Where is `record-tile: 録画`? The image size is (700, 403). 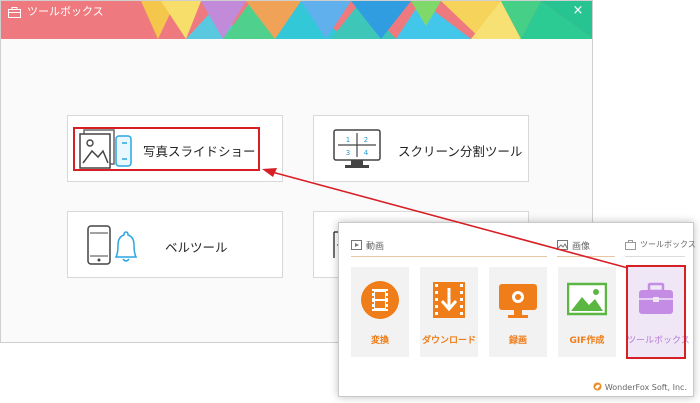 record-tile: 録画 is located at coordinates (518, 312).